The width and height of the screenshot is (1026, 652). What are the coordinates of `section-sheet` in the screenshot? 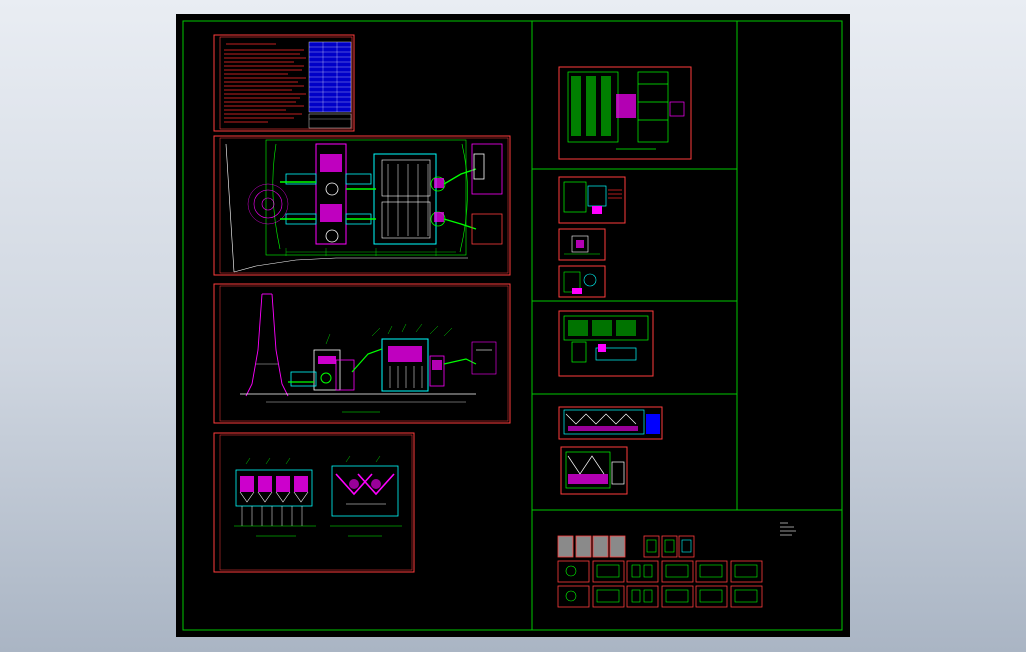 It's located at (314, 502).